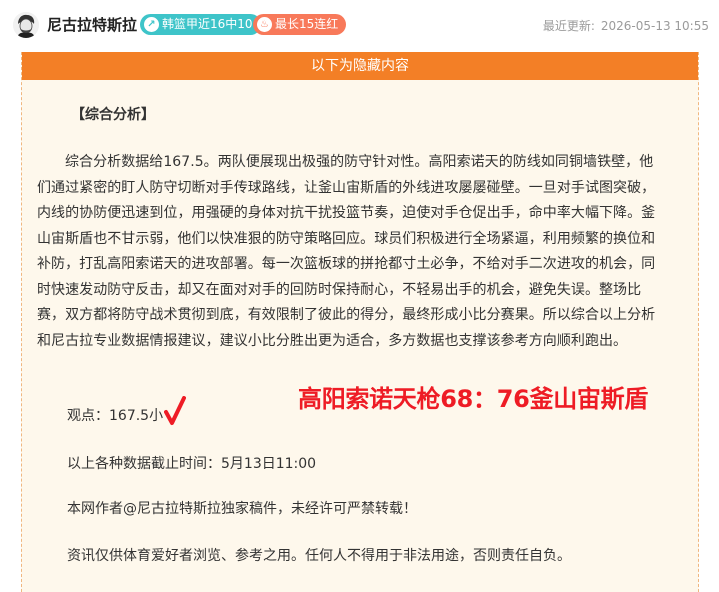 This screenshot has height=592, width=719. Describe the element at coordinates (568, 26) in the screenshot. I see `last-update-label: 最近更新:` at that location.